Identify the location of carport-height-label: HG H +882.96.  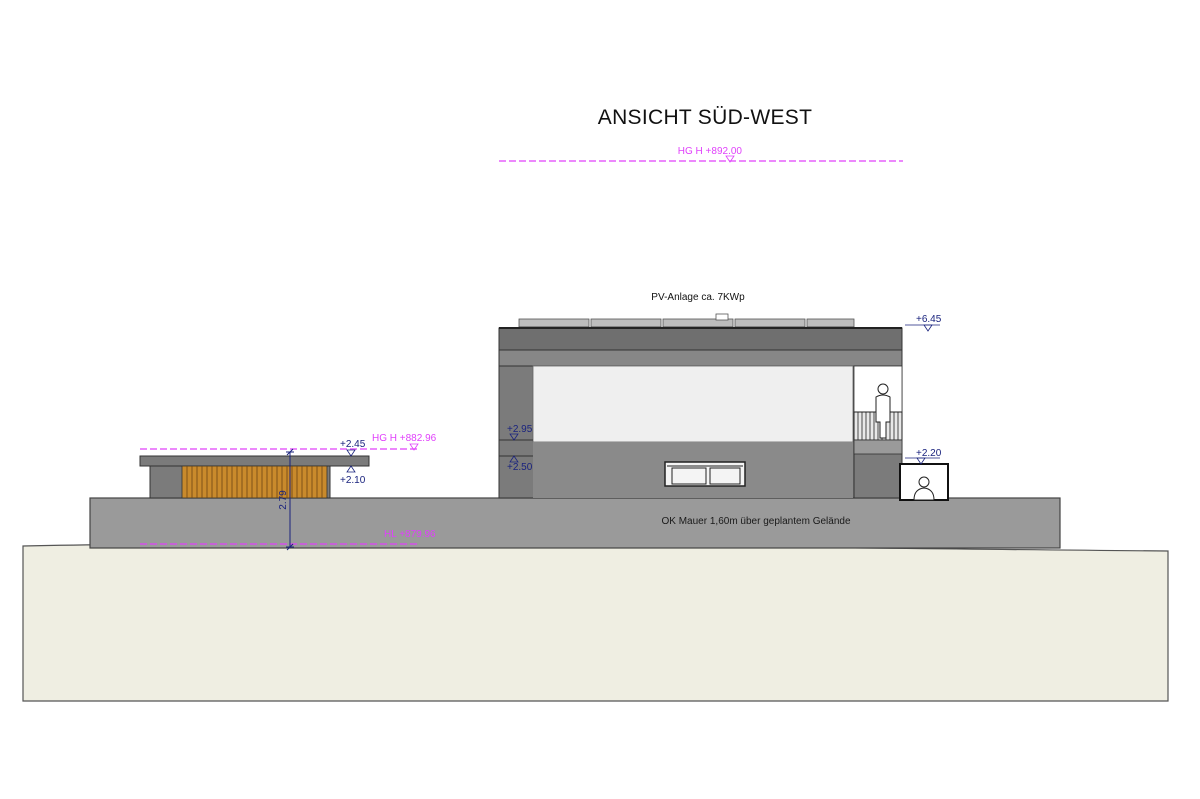
(404, 438).